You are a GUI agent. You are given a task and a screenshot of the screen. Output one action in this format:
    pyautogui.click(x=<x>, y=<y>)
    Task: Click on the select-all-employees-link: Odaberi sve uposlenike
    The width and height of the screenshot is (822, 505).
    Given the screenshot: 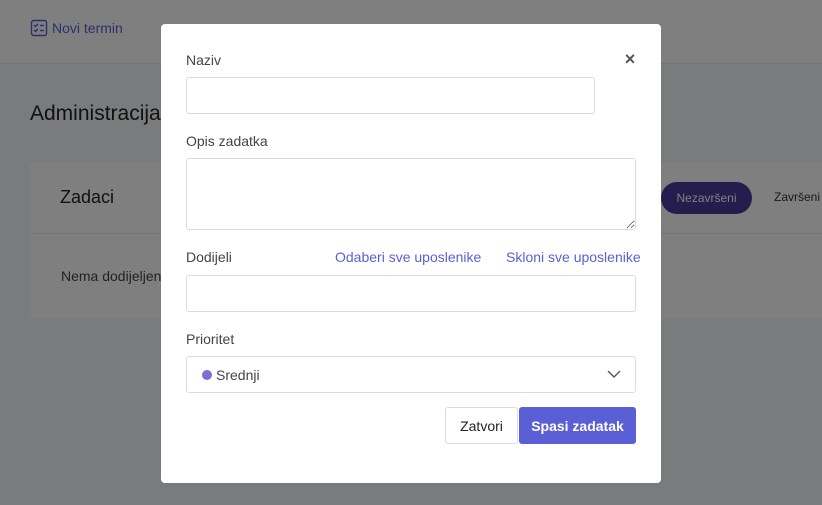 What is the action you would take?
    pyautogui.click(x=408, y=257)
    